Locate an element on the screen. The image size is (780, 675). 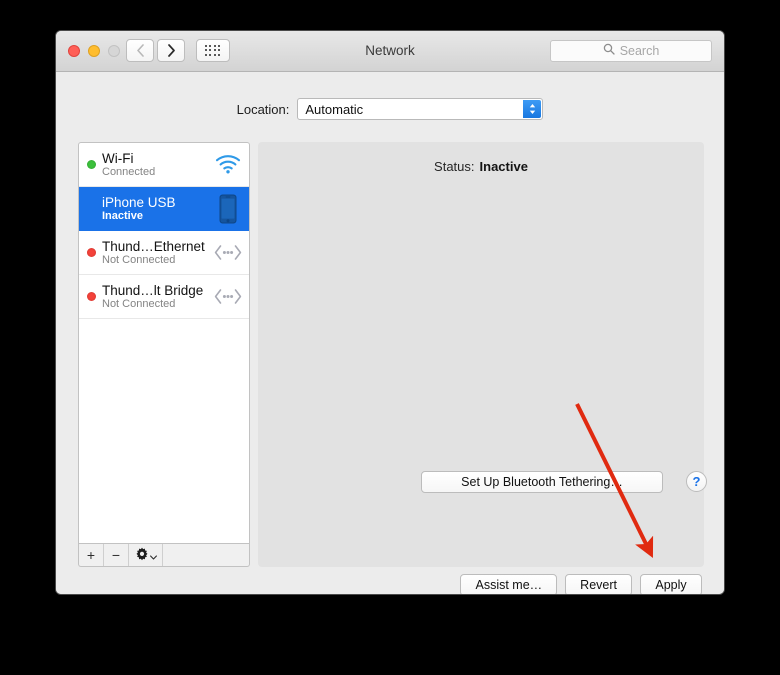
service-name: Thund…Ethernet is located at coordinates (153, 246).